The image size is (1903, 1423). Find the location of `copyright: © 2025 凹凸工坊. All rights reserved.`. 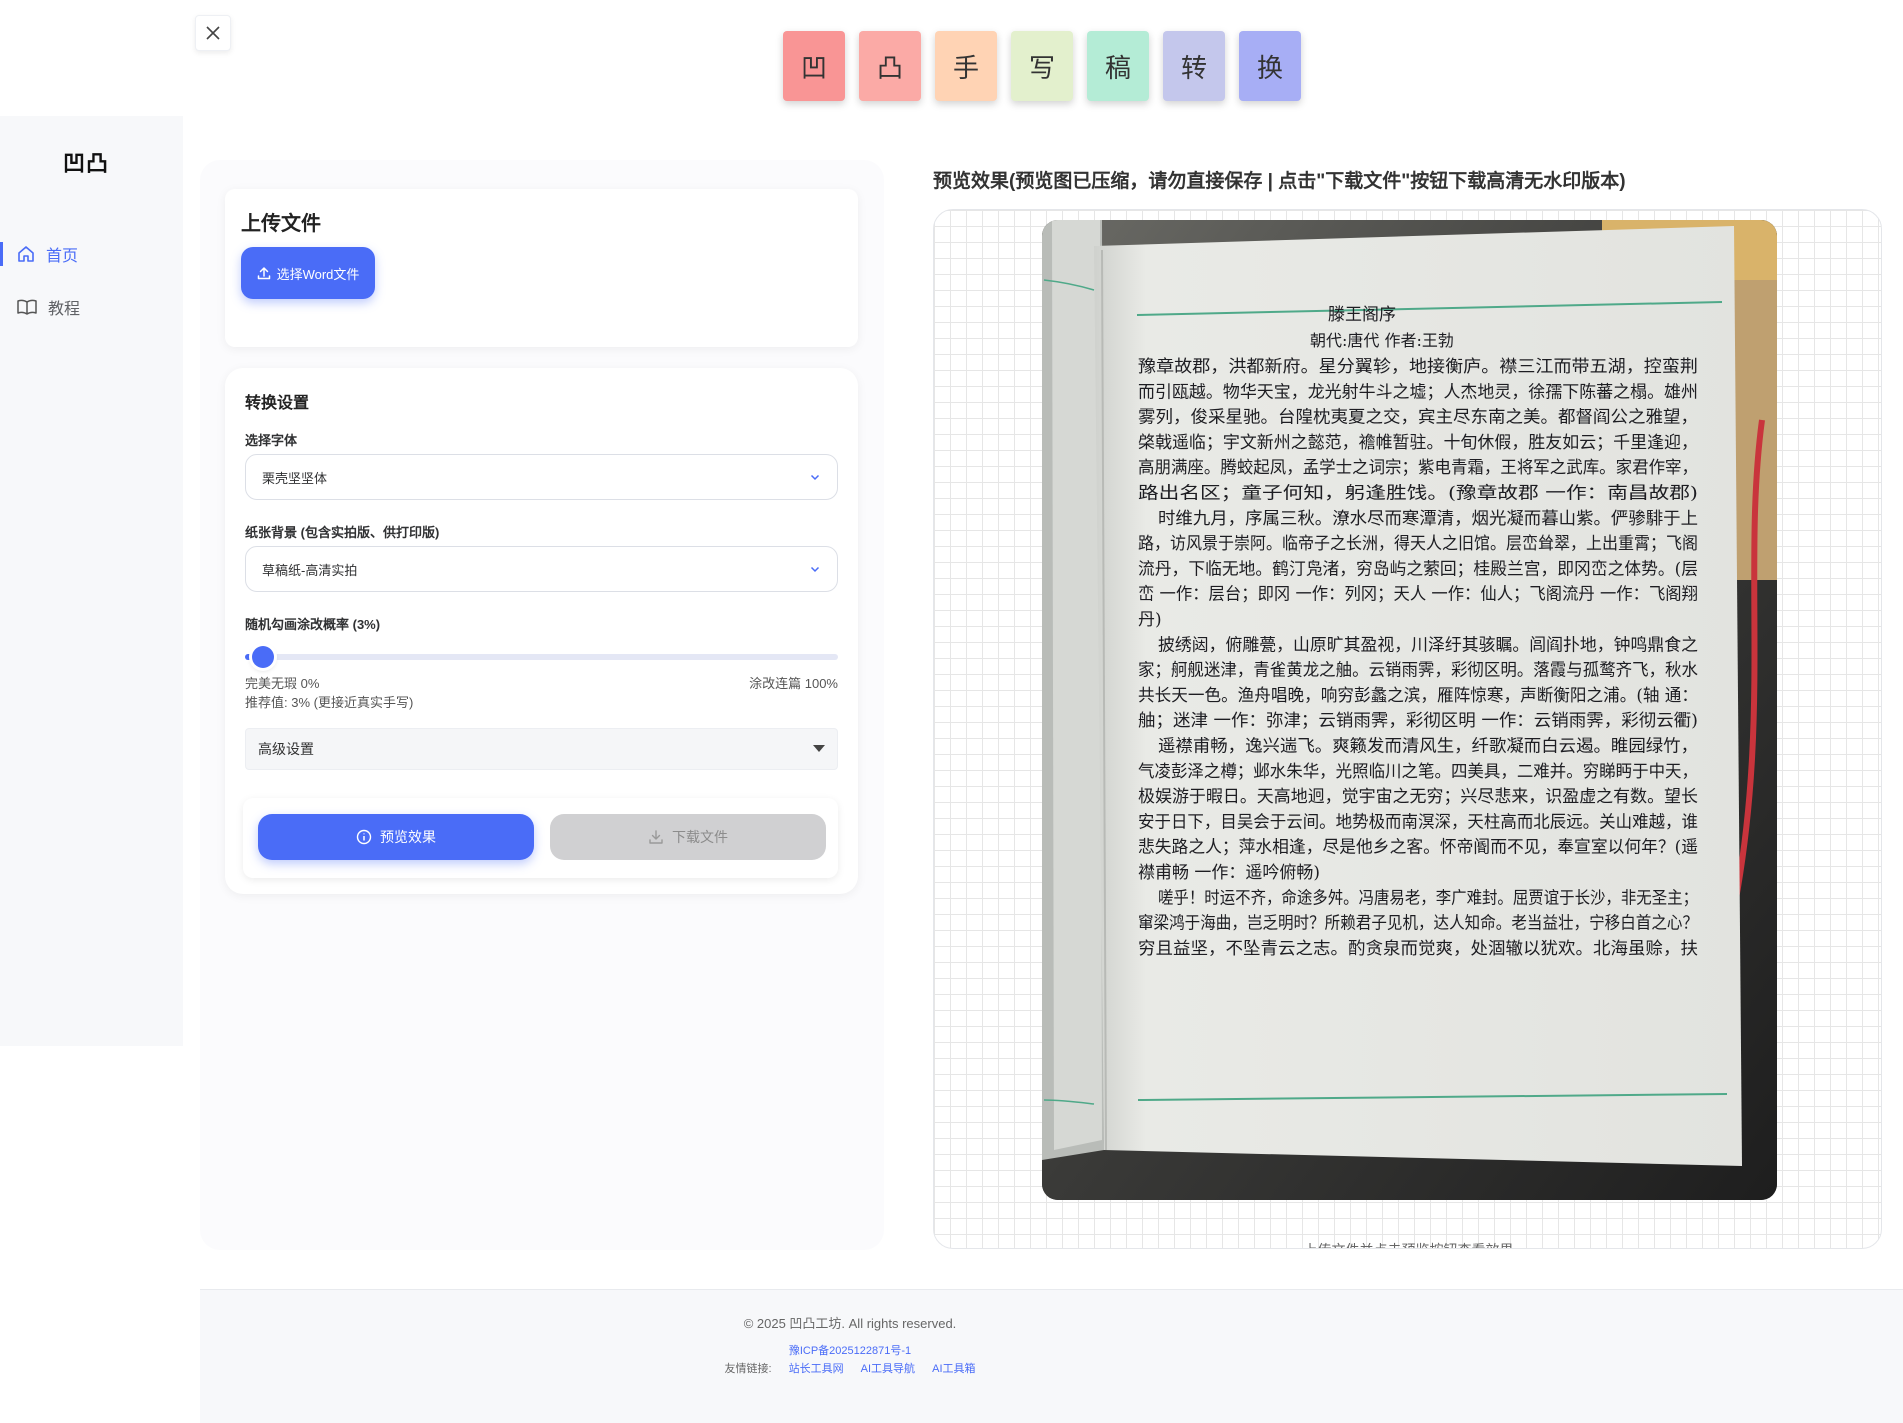

copyright: © 2025 凹凸工坊. All rights reserved. is located at coordinates (850, 1323).